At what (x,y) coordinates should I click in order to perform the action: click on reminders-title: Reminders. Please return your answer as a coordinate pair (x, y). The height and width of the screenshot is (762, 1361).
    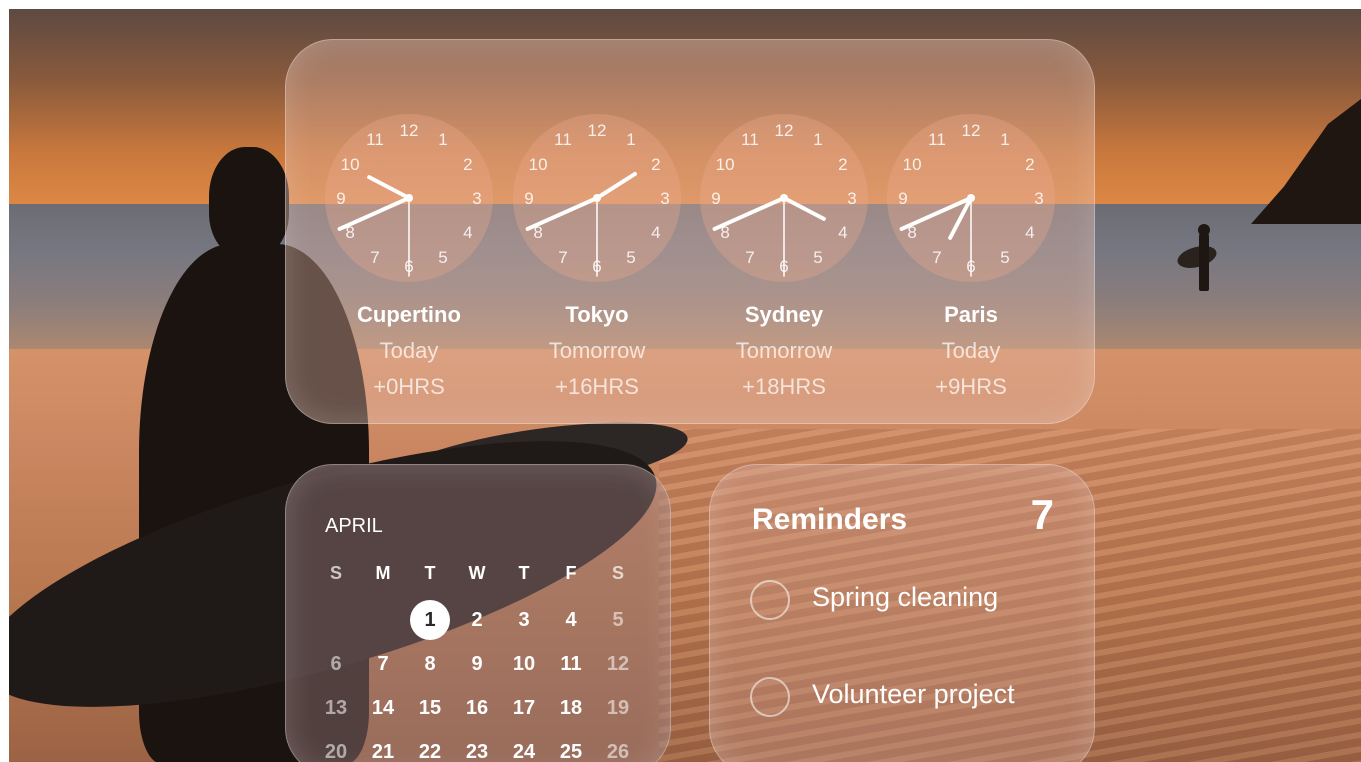
    Looking at the image, I should click on (830, 519).